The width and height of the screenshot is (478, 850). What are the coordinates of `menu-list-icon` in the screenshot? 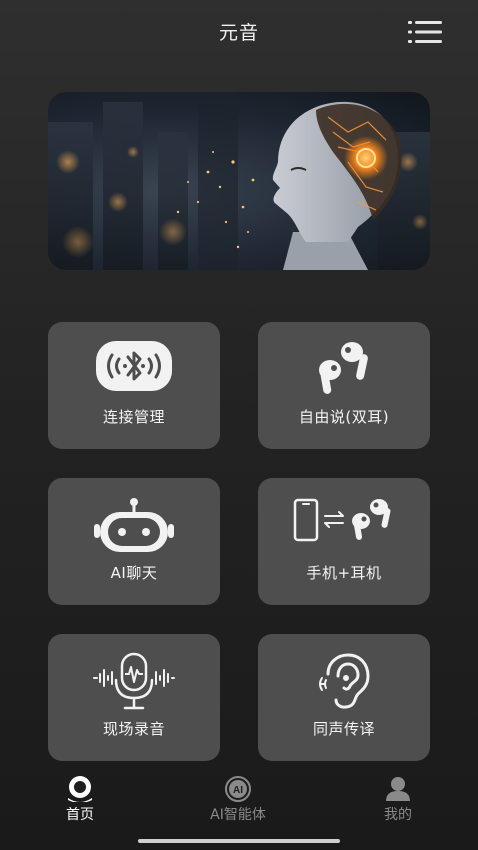 It's located at (425, 32).